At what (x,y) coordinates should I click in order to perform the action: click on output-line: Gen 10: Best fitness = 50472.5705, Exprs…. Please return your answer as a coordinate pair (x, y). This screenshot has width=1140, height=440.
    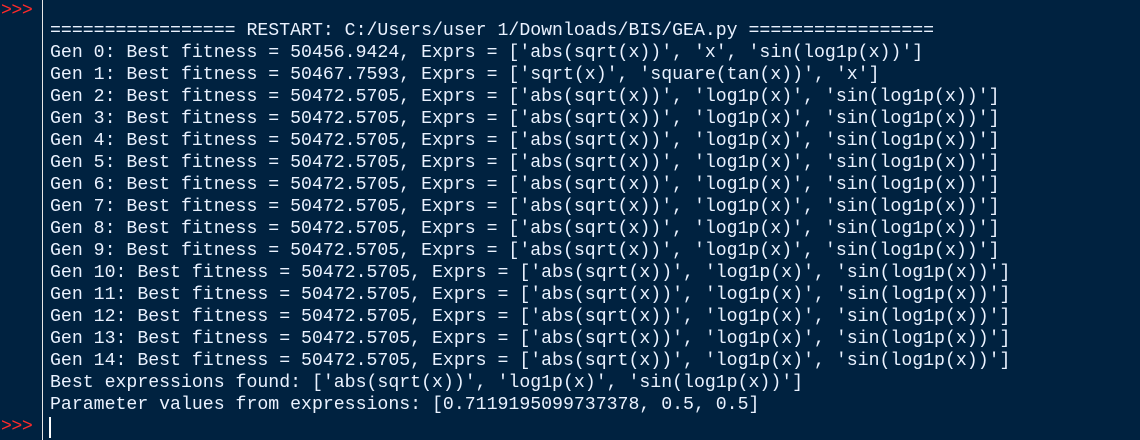
    Looking at the image, I should click on (530, 273).